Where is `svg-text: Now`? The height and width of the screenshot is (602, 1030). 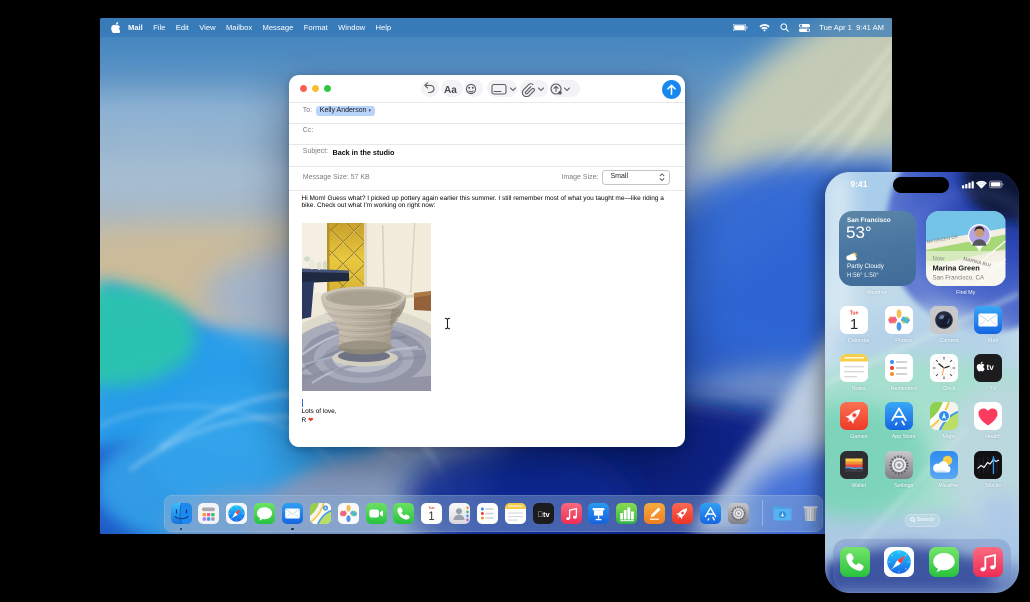
svg-text: Now is located at coordinates (939, 259).